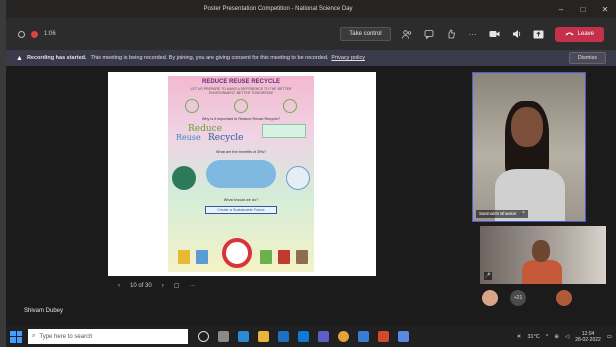 The height and width of the screenshot is (347, 616). Describe the element at coordinates (163, 286) in the screenshot. I see `next-slide-button: ›` at that location.